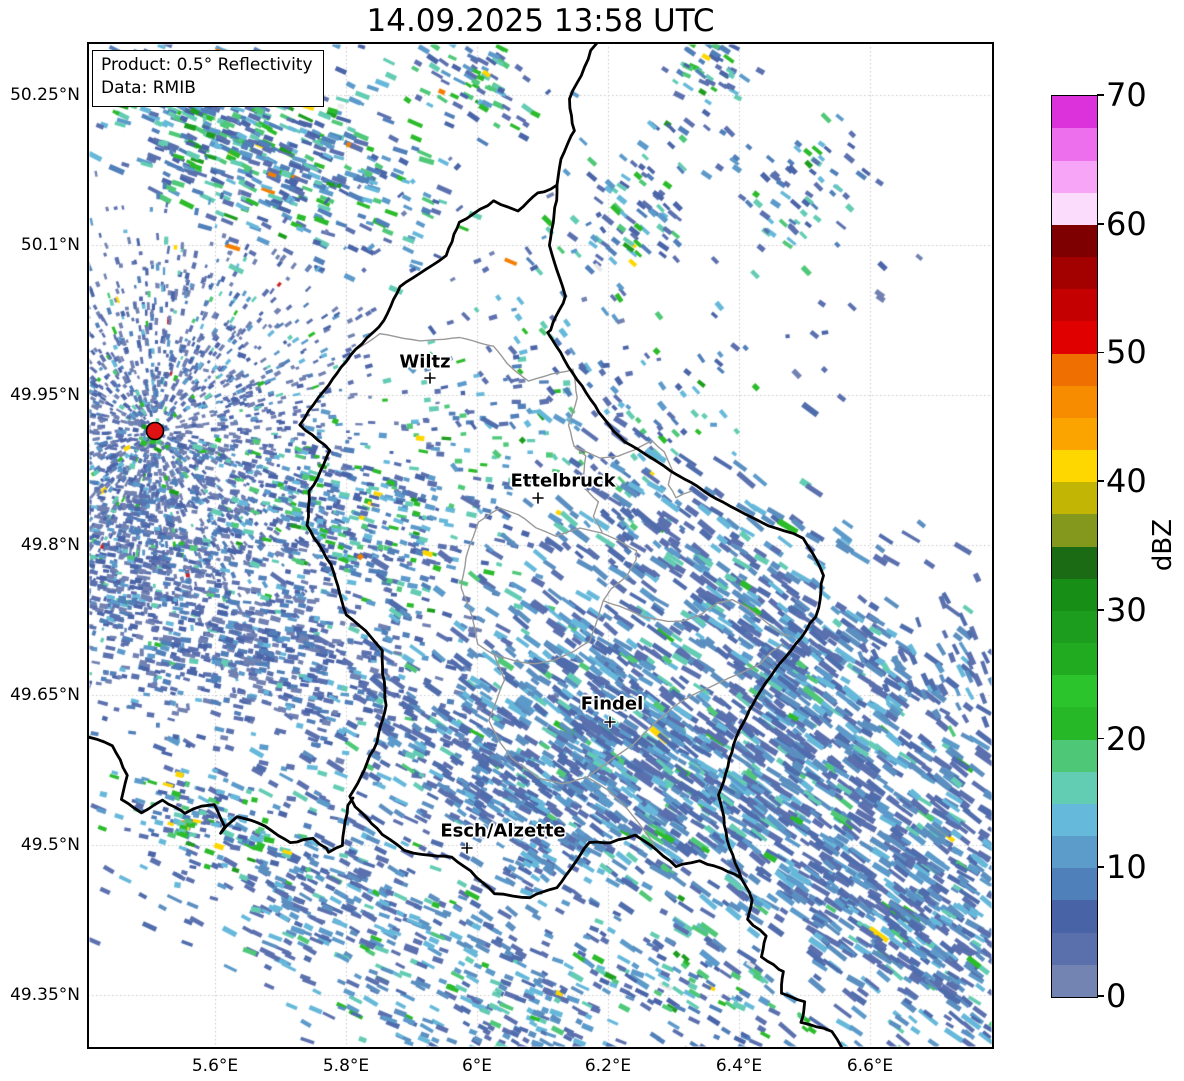 This screenshot has height=1081, width=1184. What do you see at coordinates (563, 481) in the screenshot?
I see `city-label: Ettelbruck` at bounding box center [563, 481].